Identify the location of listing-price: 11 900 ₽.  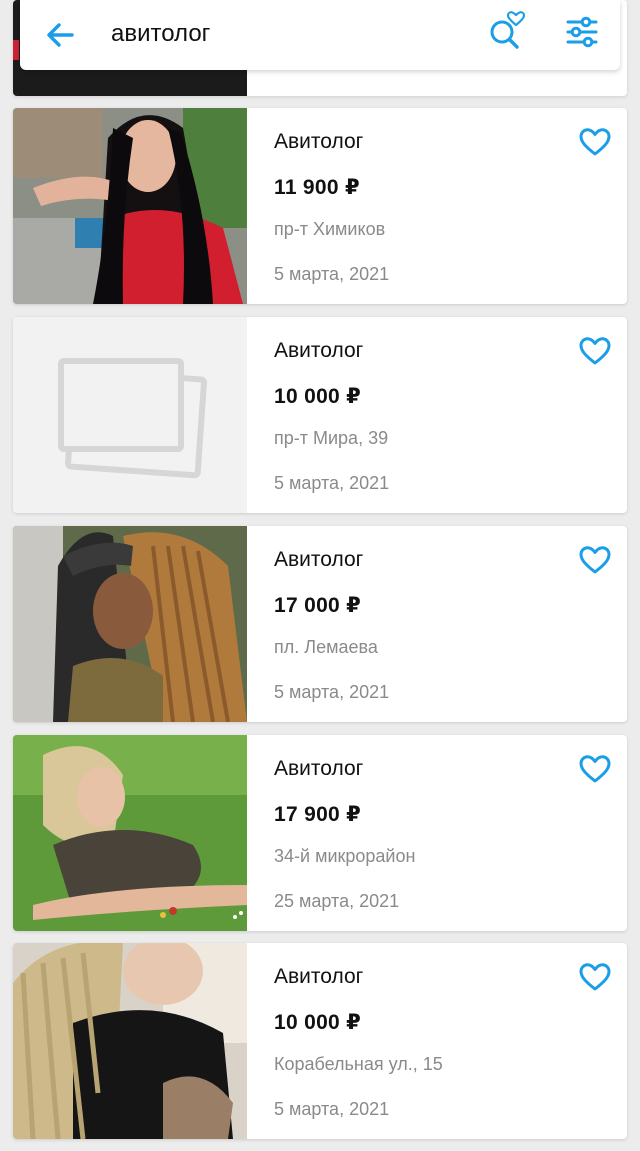
(317, 187).